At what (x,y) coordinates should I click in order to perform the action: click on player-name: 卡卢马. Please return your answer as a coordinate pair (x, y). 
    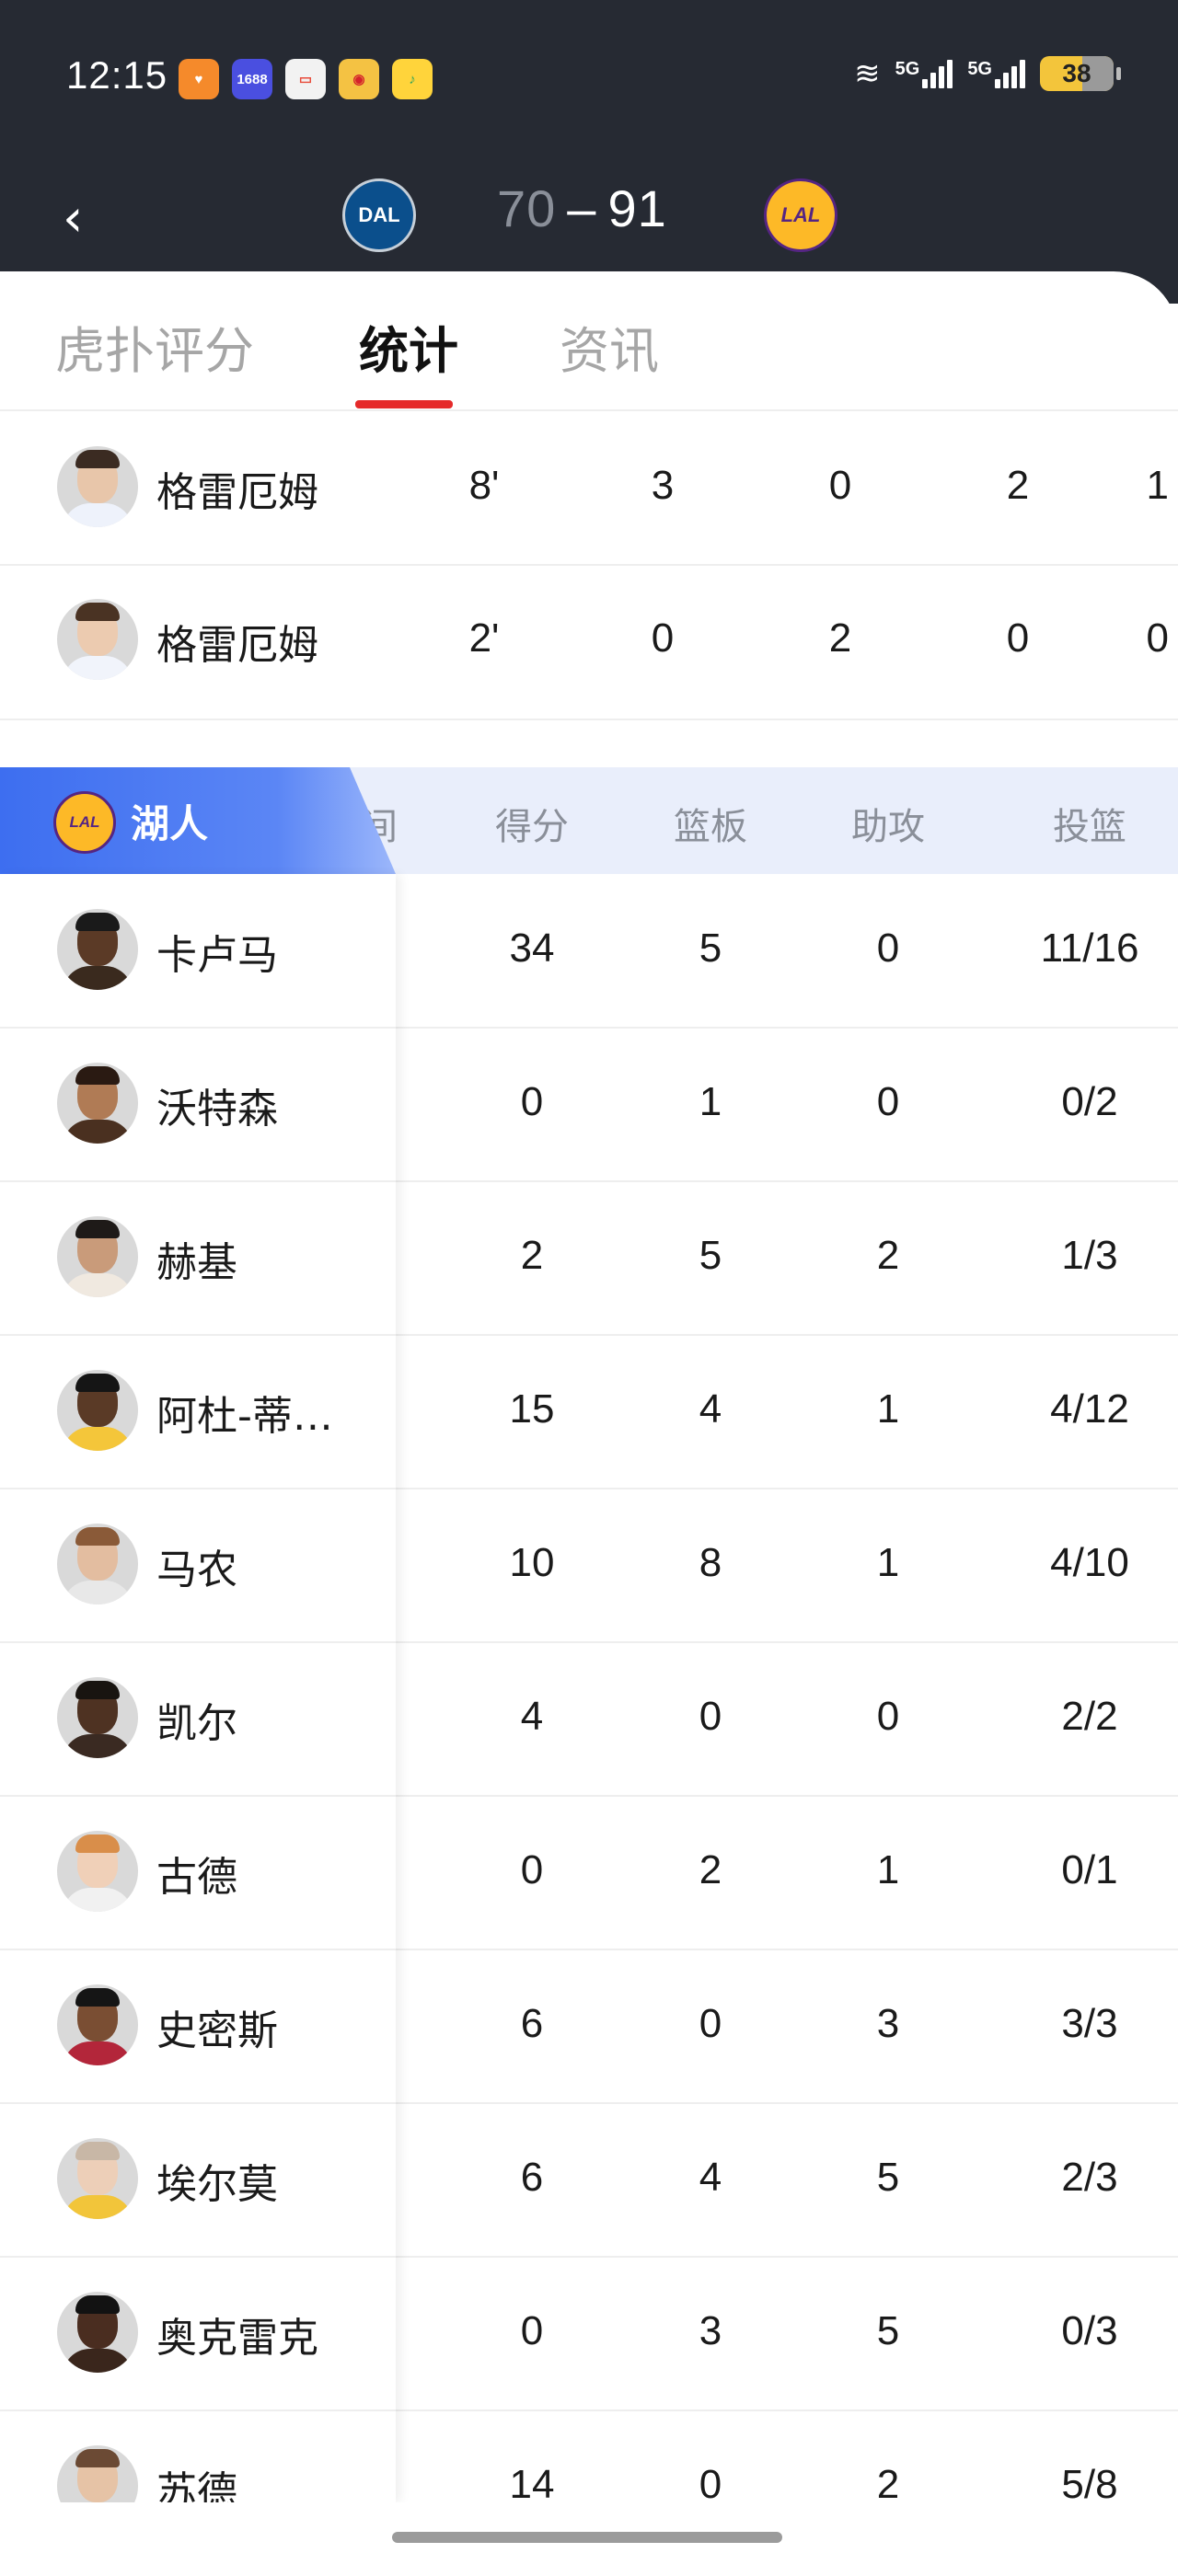
    Looking at the image, I should click on (217, 951).